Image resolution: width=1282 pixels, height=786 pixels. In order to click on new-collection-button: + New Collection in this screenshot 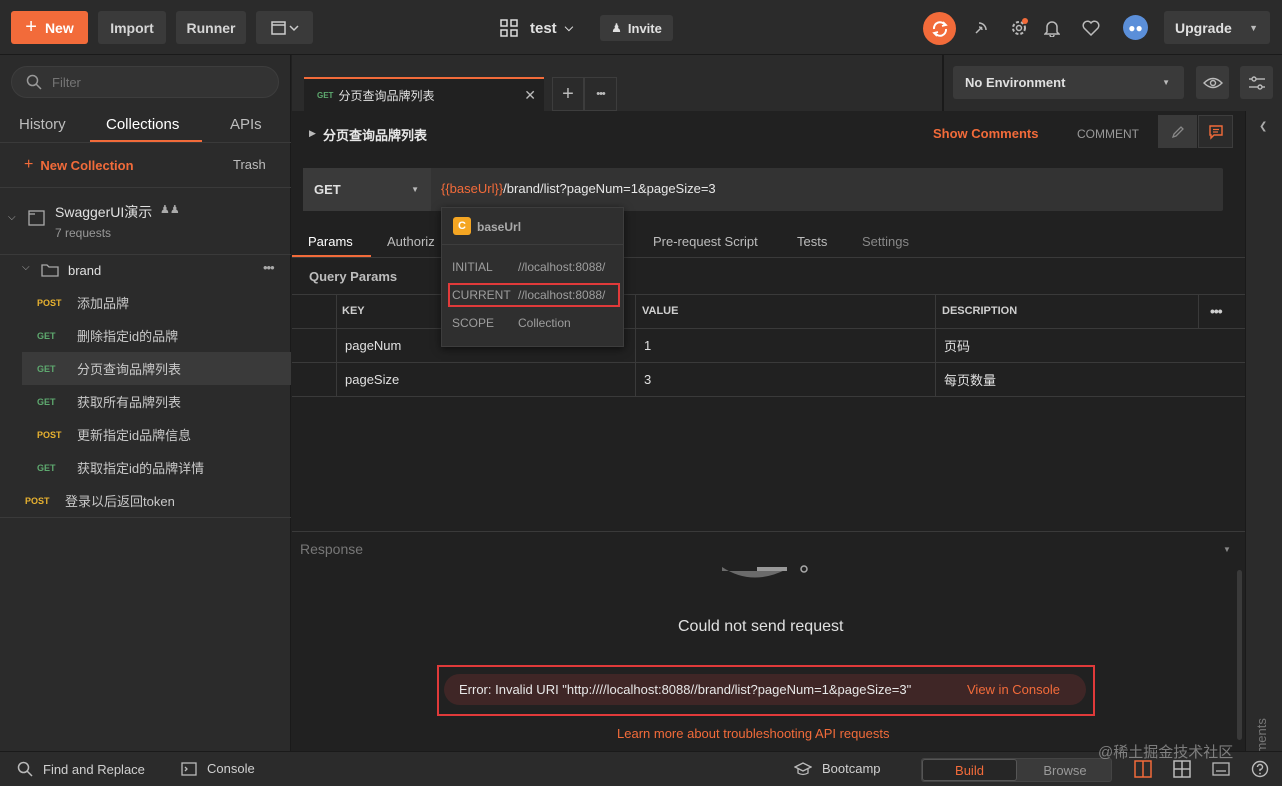, I will do `click(79, 165)`.